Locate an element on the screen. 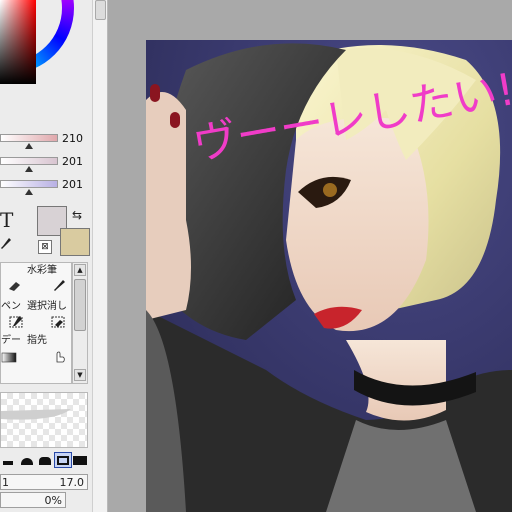  artwork-iris is located at coordinates (330, 190).